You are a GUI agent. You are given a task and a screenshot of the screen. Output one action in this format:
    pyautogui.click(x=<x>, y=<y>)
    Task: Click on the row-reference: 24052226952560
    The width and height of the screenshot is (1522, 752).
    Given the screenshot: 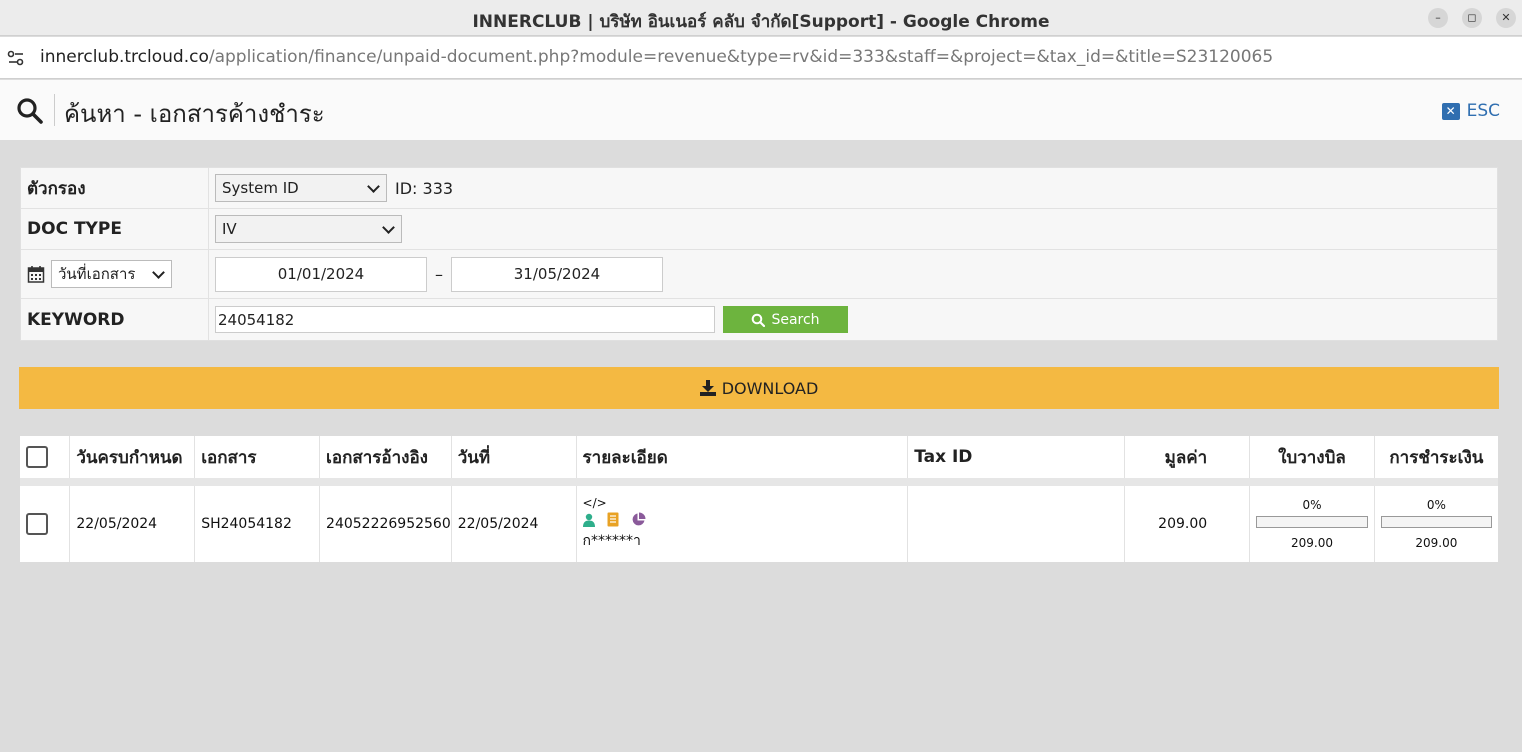 What is the action you would take?
    pyautogui.click(x=385, y=524)
    